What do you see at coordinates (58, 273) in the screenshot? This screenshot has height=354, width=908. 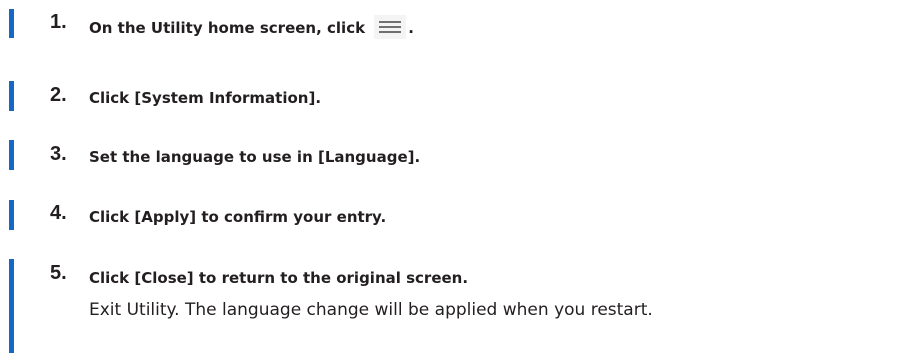 I see `step-number: 5.` at bounding box center [58, 273].